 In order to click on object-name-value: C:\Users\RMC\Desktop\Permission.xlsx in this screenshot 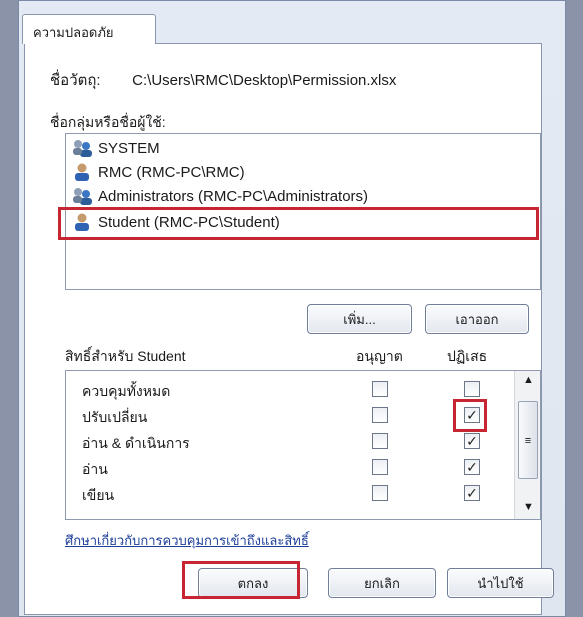, I will do `click(264, 80)`.